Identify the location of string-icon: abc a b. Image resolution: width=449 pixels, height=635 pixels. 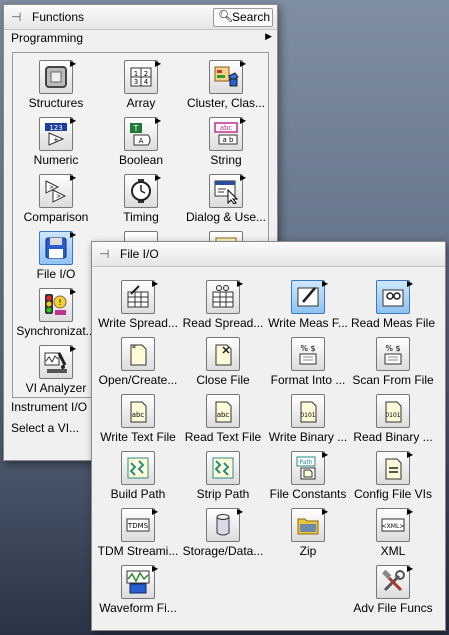
(226, 134).